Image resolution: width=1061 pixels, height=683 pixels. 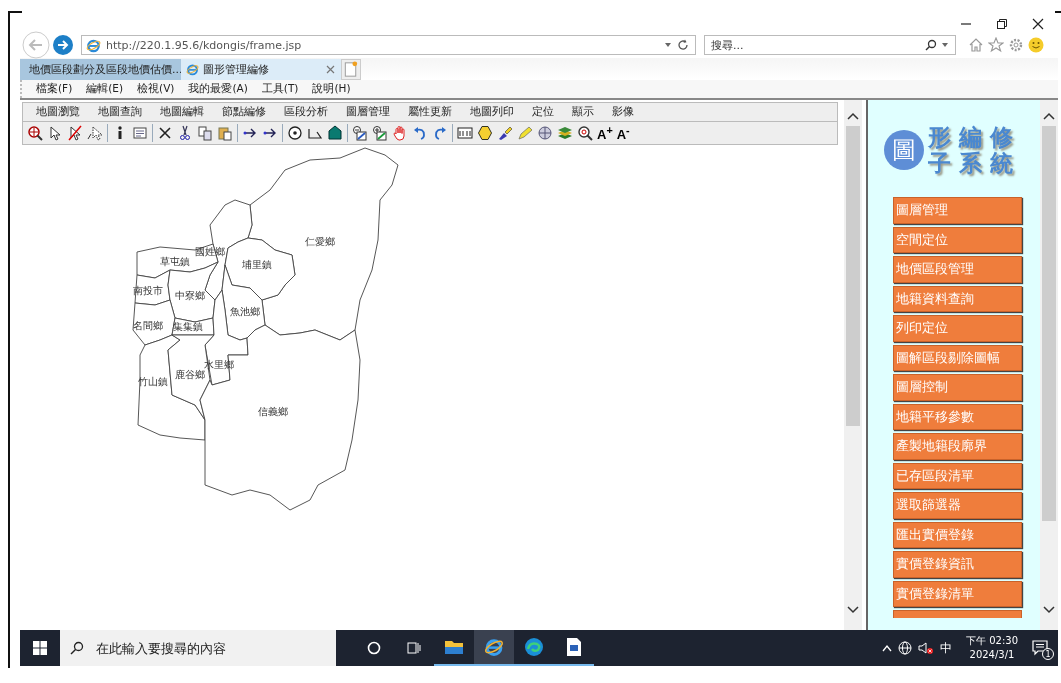 I want to click on district-label: 仁愛鄉, so click(x=320, y=241).